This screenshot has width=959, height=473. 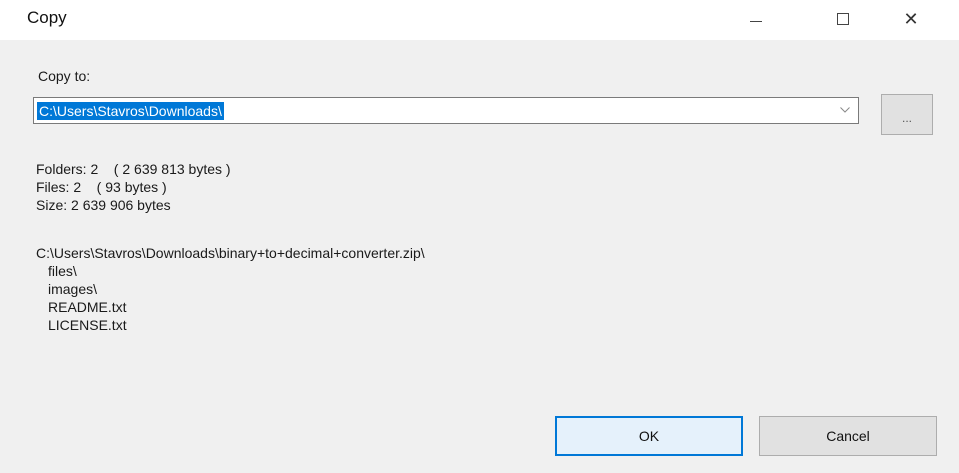 I want to click on chevron-down-icon, so click(x=845, y=110).